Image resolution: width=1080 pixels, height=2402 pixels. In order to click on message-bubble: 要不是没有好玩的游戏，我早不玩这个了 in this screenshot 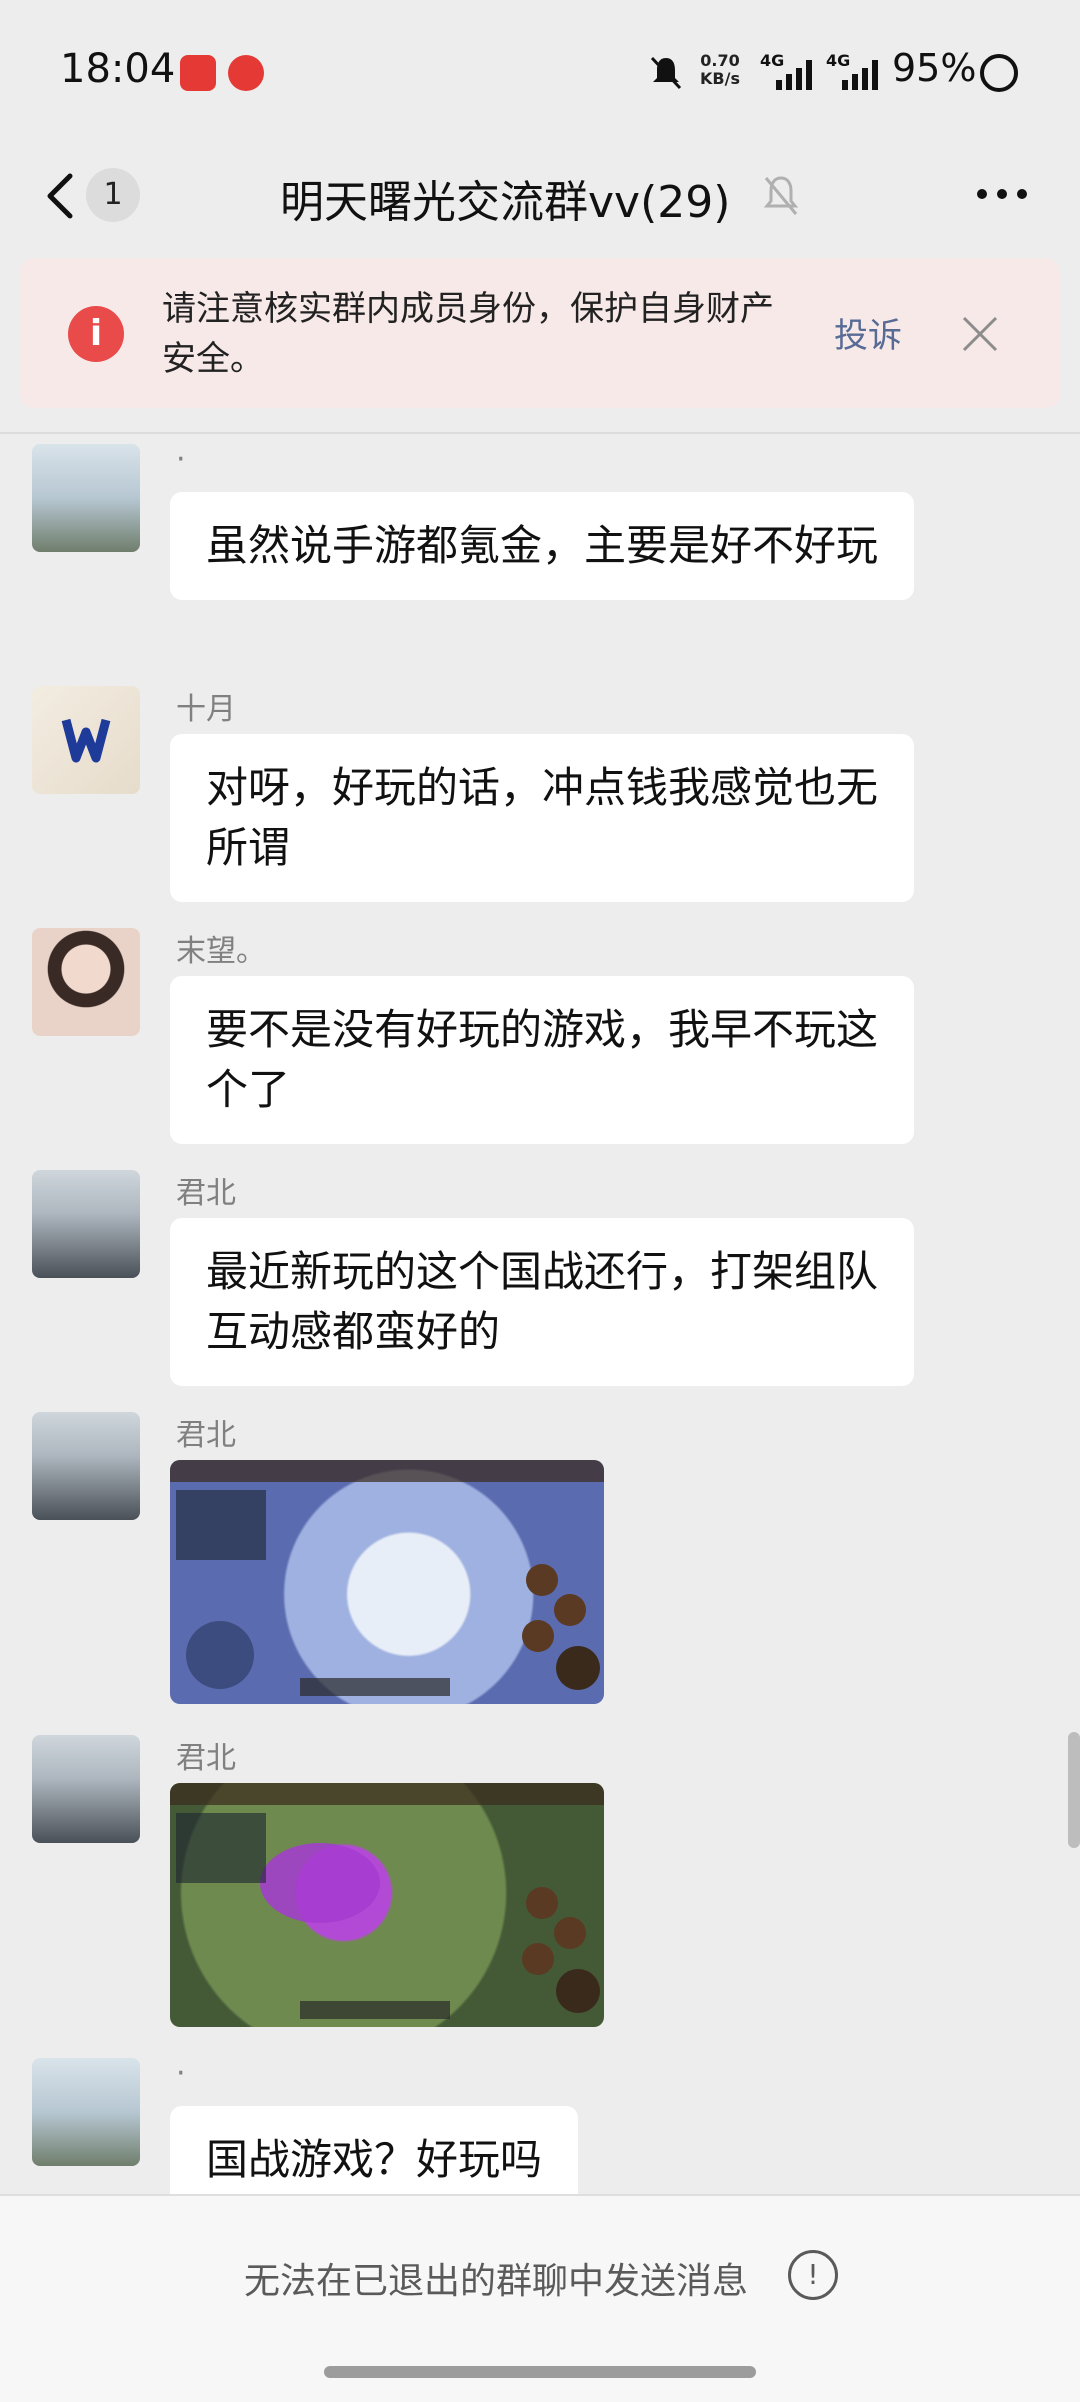, I will do `click(542, 1060)`.